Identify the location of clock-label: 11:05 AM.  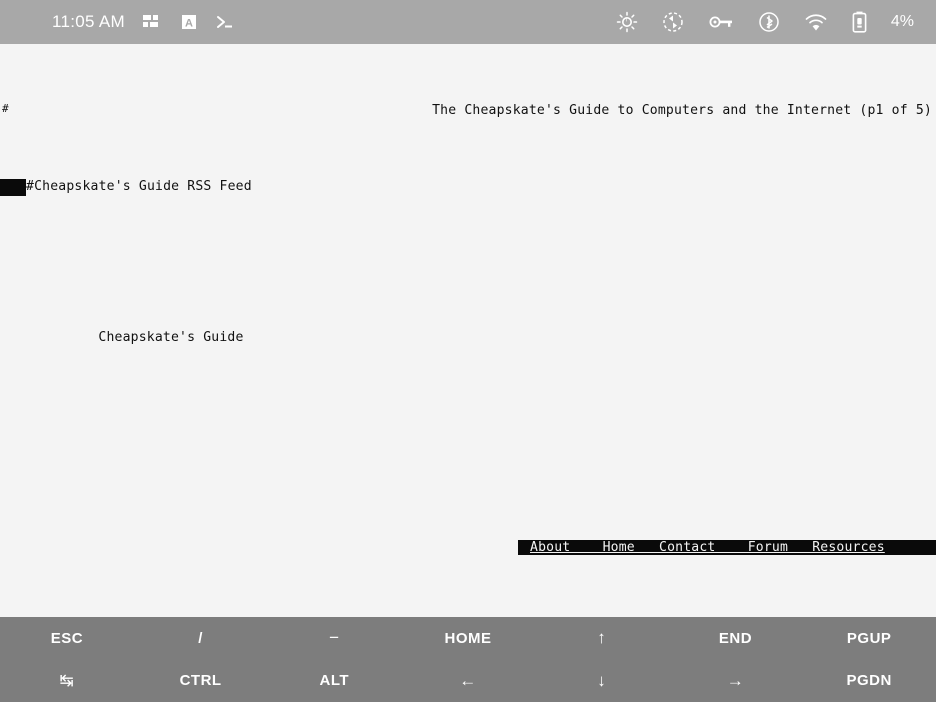
(88, 21).